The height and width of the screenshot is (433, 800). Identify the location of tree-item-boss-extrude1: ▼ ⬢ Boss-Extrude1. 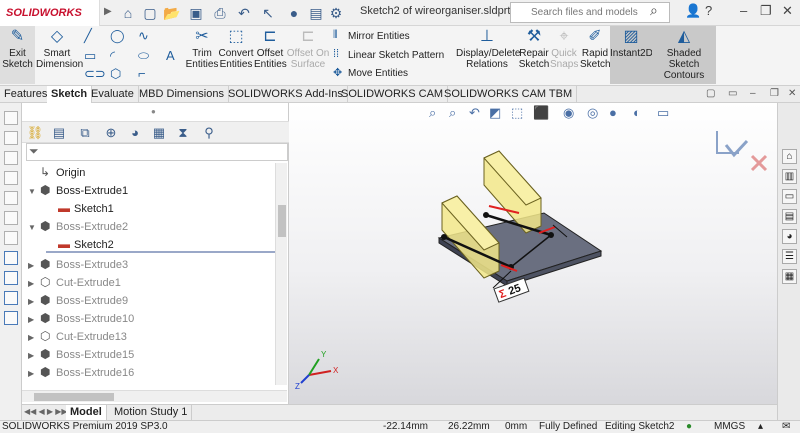
(78, 190).